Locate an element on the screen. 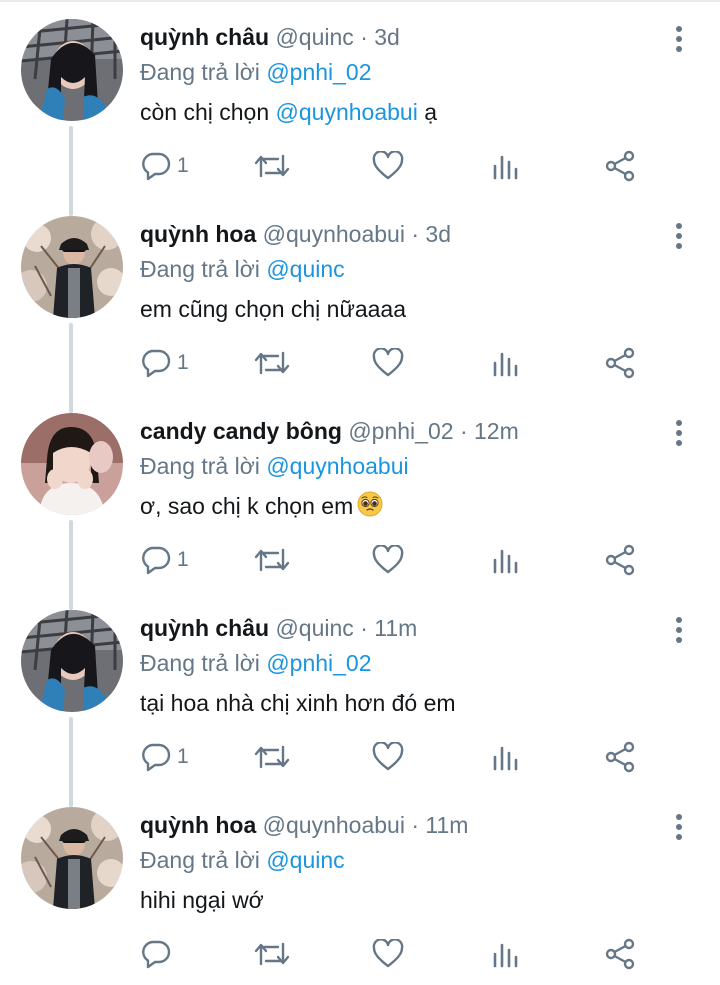 The image size is (720, 985). tweet-text: em cũng chọn chị nữaaaa is located at coordinates (273, 309).